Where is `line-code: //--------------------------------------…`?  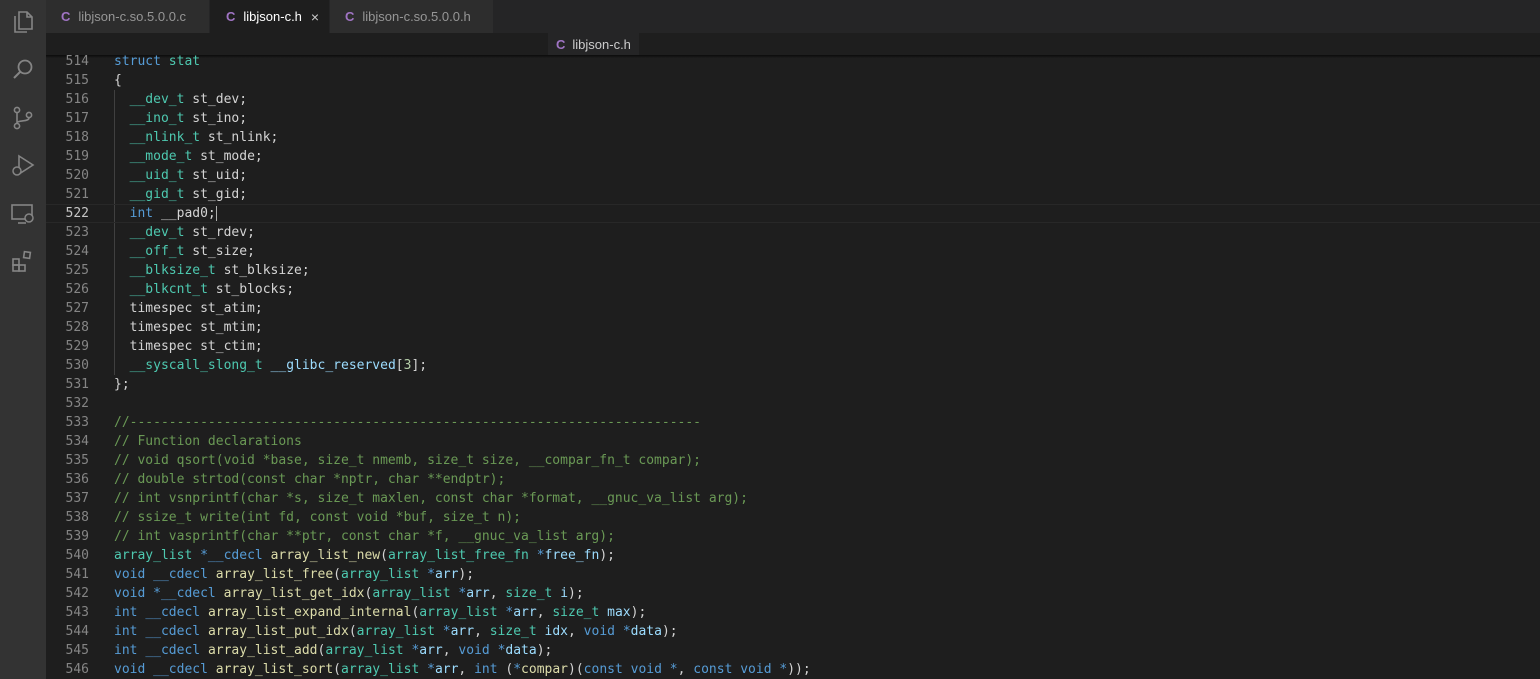
line-code: //--------------------------------------… is located at coordinates (407, 422).